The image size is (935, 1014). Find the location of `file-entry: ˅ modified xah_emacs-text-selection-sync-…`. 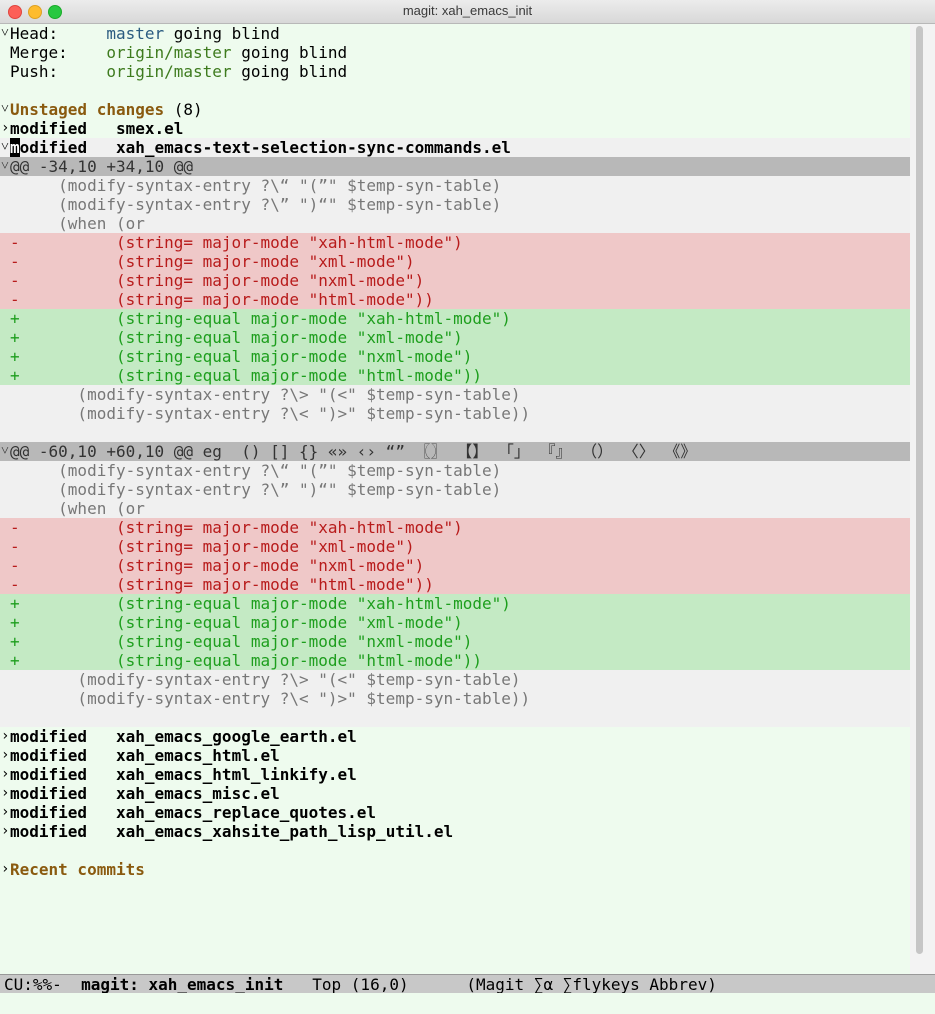

file-entry: ˅ modified xah_emacs-text-selection-sync-… is located at coordinates (467, 147).